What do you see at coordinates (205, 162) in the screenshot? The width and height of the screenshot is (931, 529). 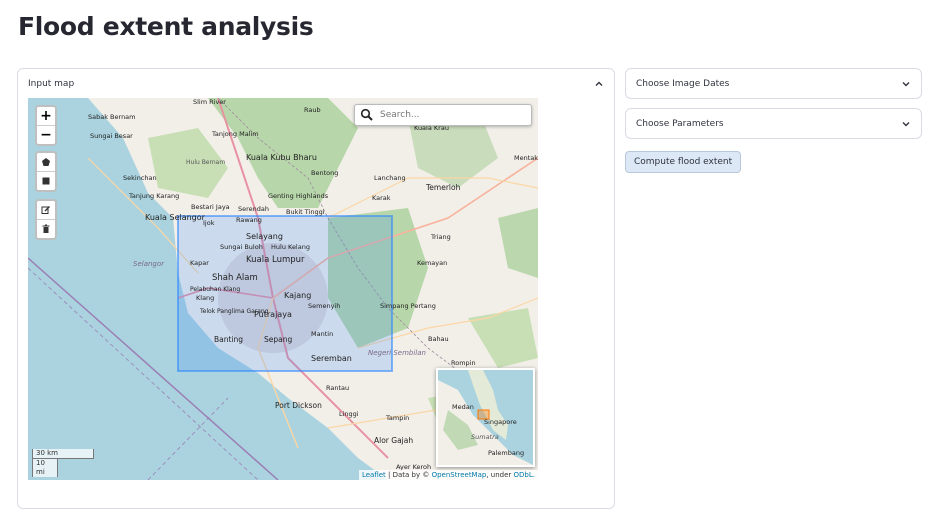 I see `map-label: Hulu Bernam` at bounding box center [205, 162].